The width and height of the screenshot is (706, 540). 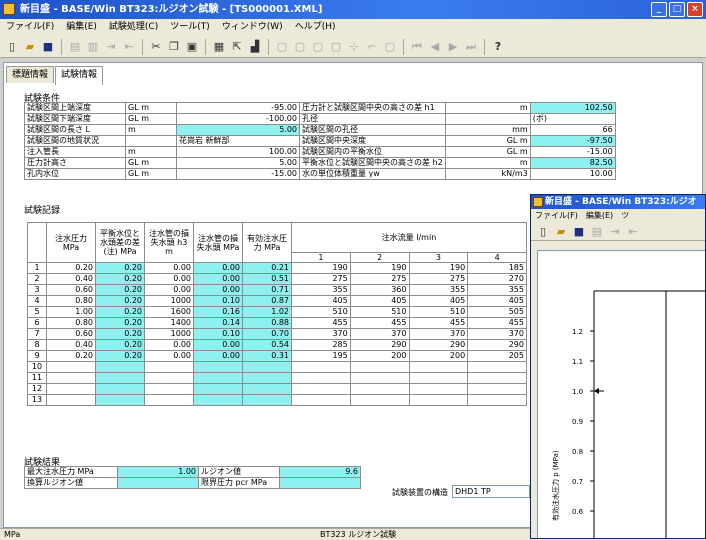 What do you see at coordinates (572, 163) in the screenshot?
I see `condition-value: 82.50` at bounding box center [572, 163].